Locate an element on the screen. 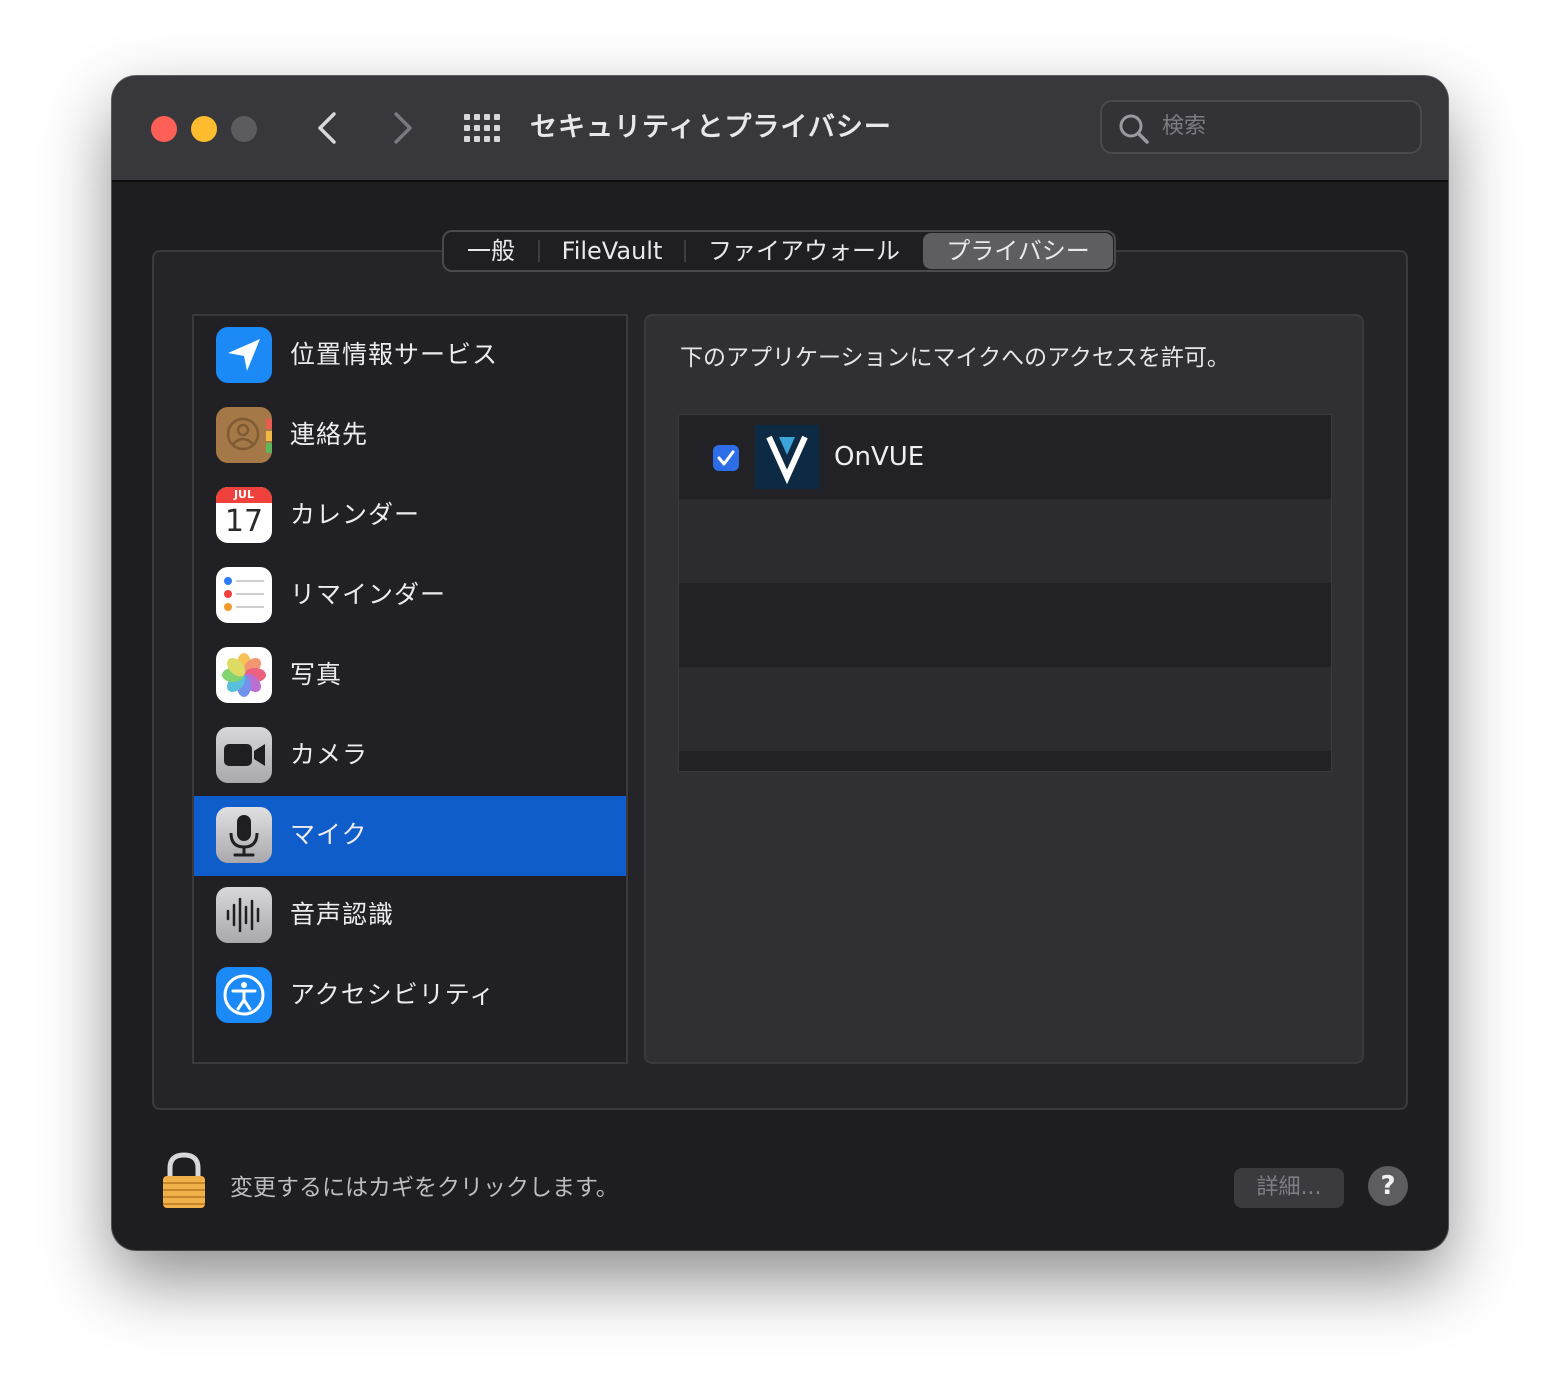 The width and height of the screenshot is (1560, 1398). grid-icon is located at coordinates (482, 128).